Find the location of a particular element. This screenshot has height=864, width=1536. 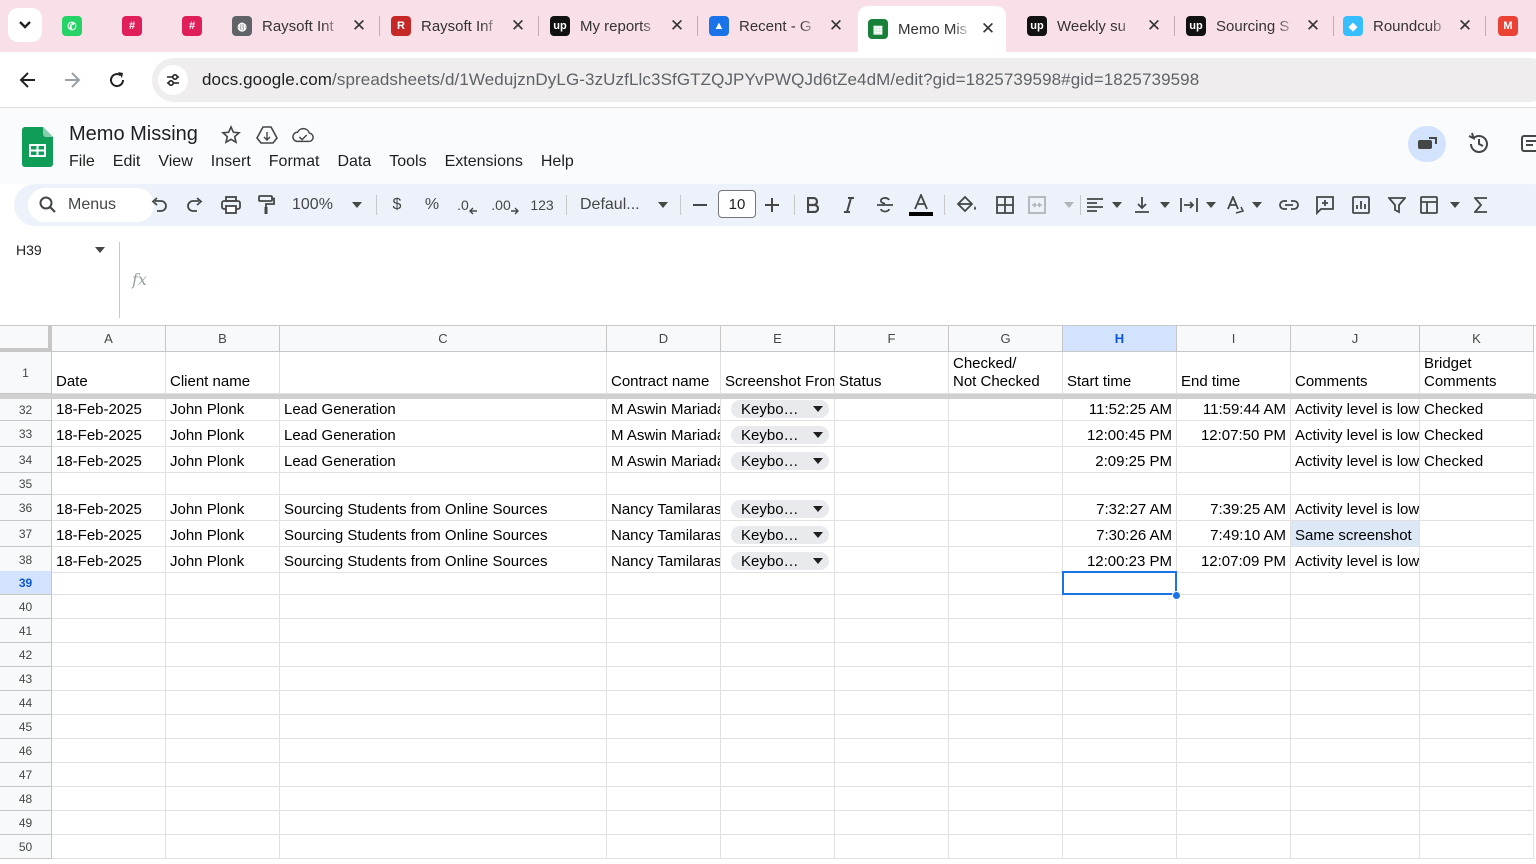

table-cell: 12:07:09 PM is located at coordinates (1234, 560).